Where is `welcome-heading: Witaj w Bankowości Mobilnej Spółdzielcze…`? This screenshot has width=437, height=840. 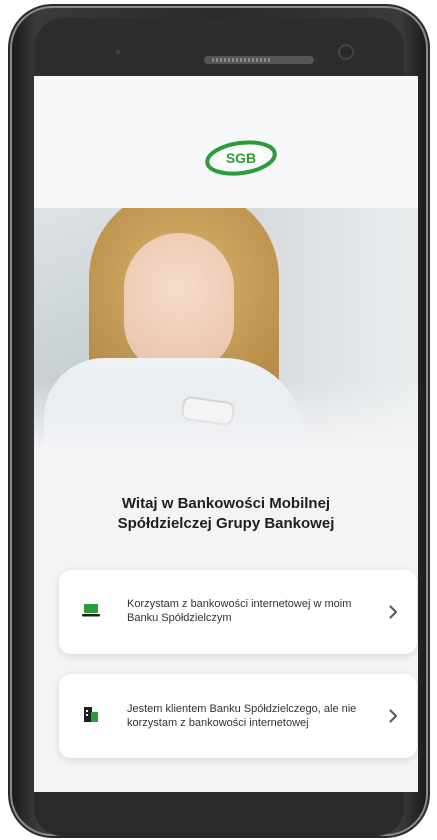 welcome-heading: Witaj w Bankowości Mobilnej Spółdzielcze… is located at coordinates (226, 514).